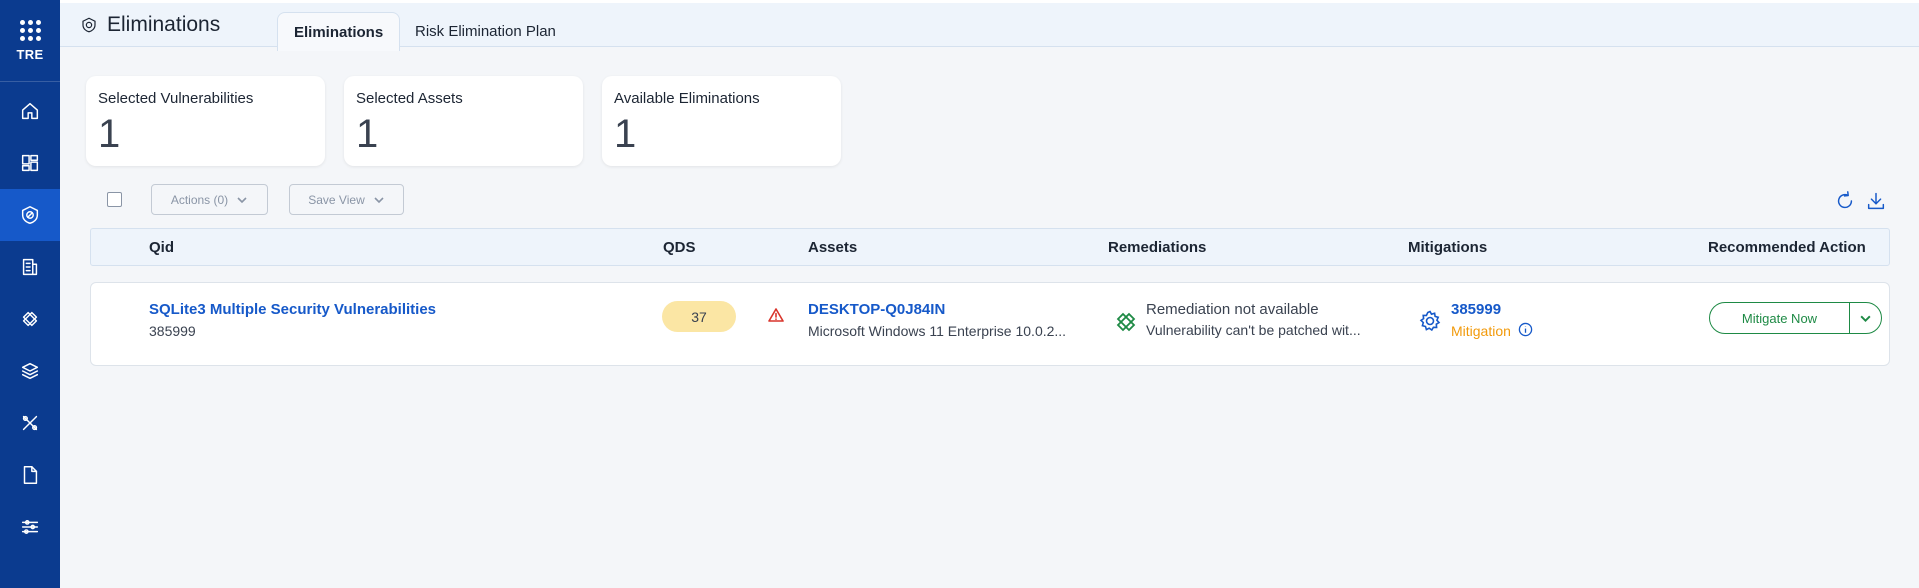  I want to click on sidebar-item-settings, so click(30, 527).